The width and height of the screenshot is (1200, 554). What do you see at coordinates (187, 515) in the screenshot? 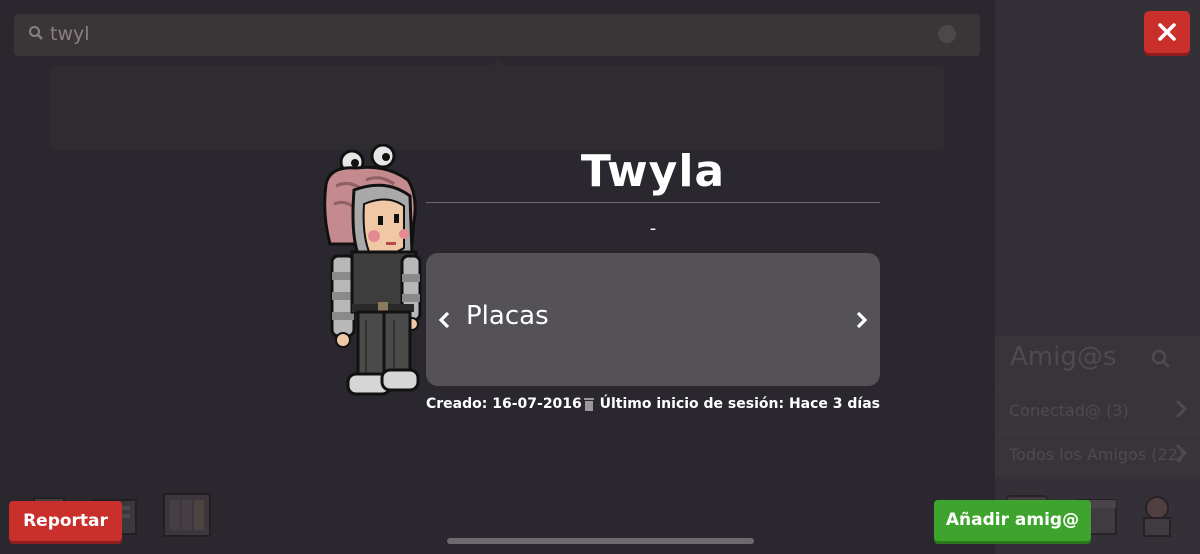
I see `inventory-icon` at bounding box center [187, 515].